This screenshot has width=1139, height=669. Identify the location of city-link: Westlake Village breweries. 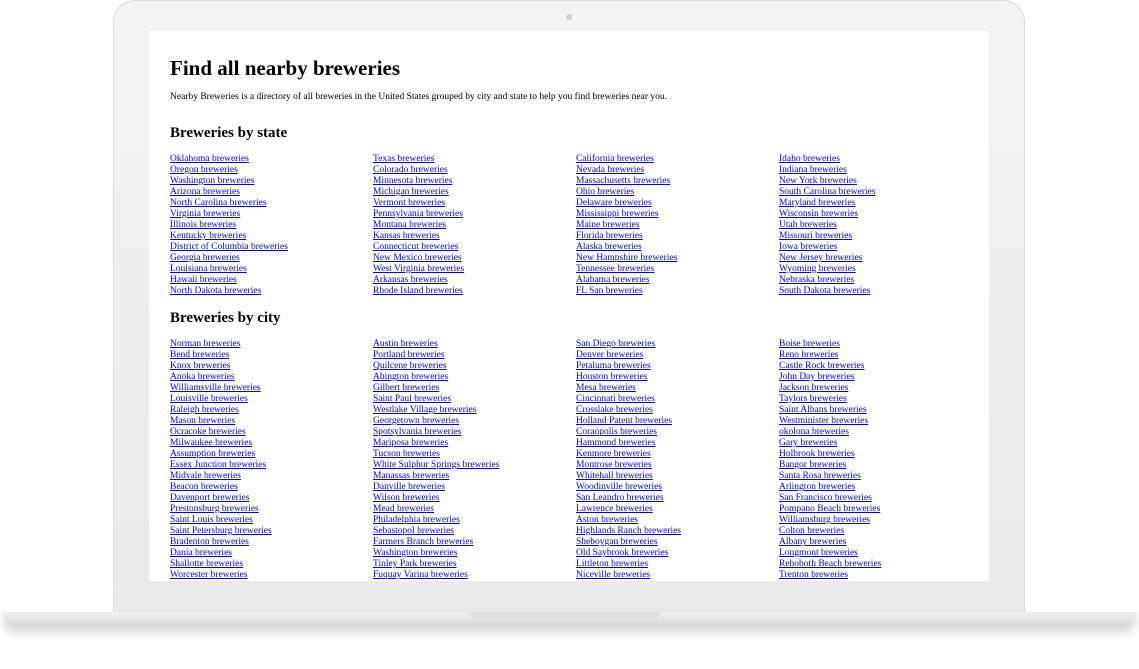
(474, 410).